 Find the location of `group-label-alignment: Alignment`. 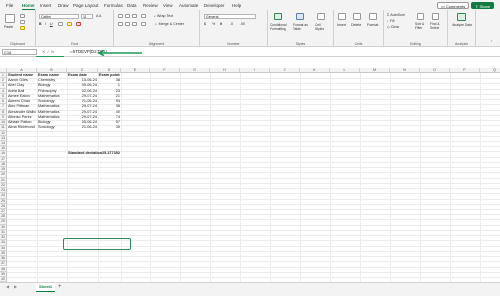

group-label-alignment: Alignment is located at coordinates (156, 44).